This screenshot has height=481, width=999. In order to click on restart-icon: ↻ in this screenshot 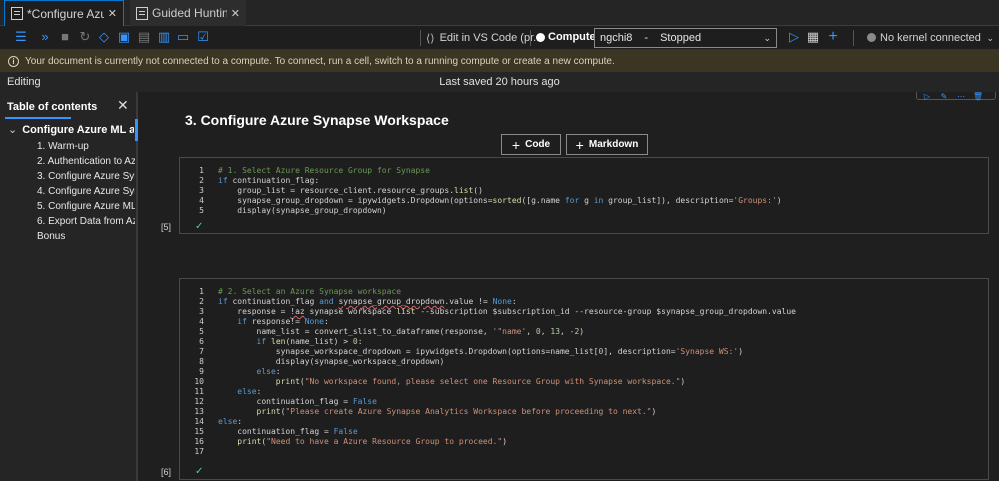, I will do `click(85, 37)`.